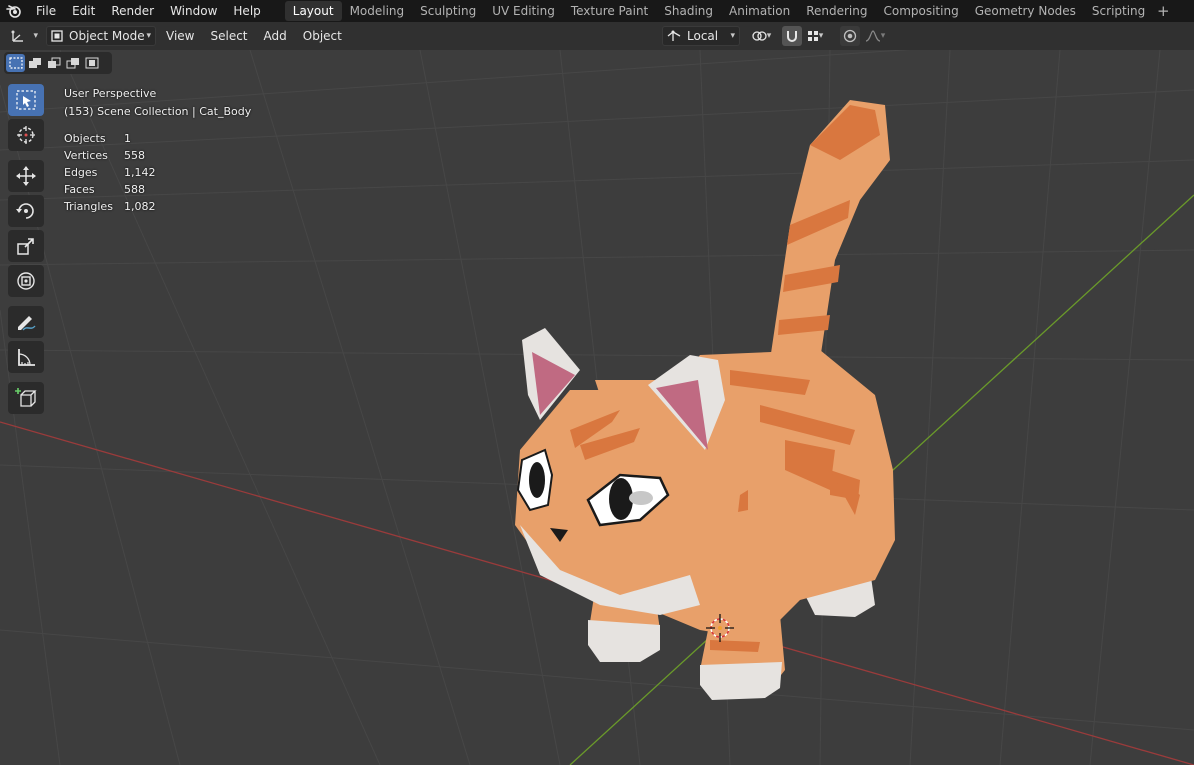  What do you see at coordinates (1025, 11) in the screenshot?
I see `tab-geometry-nodes: Geometry Nodes` at bounding box center [1025, 11].